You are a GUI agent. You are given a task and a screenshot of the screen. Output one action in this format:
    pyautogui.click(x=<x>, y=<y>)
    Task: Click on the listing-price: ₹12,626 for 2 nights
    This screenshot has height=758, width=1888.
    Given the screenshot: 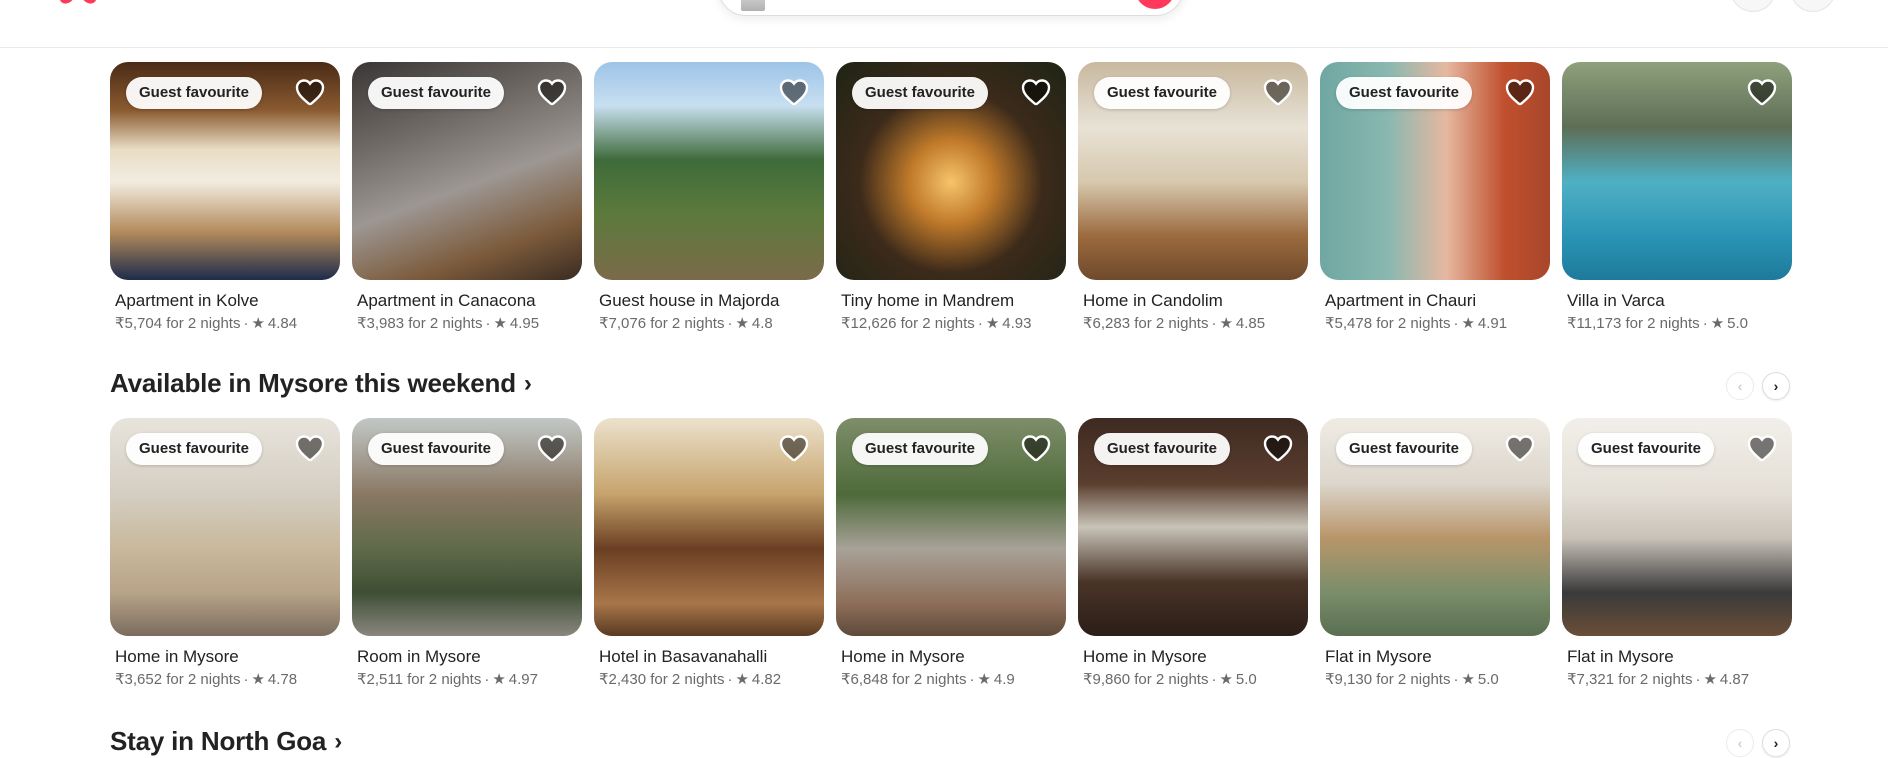 What is the action you would take?
    pyautogui.click(x=908, y=323)
    